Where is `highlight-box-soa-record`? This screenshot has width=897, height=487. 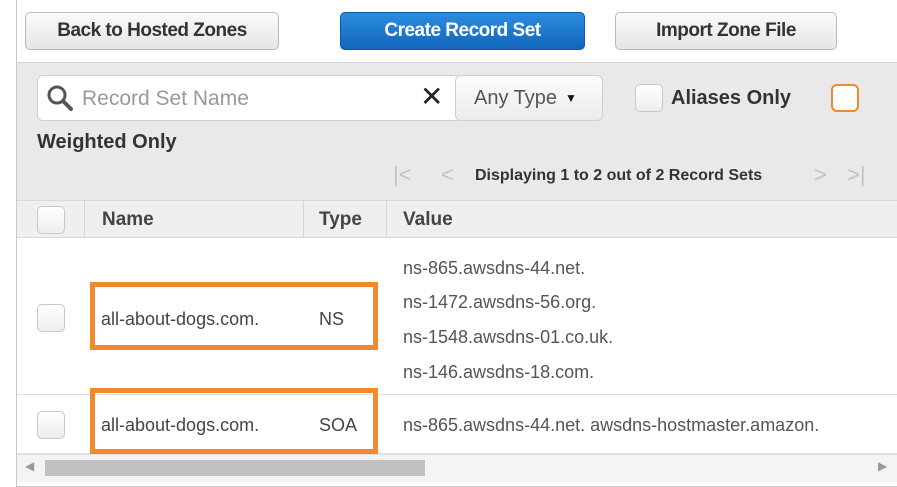
highlight-box-soa-record is located at coordinates (234, 421).